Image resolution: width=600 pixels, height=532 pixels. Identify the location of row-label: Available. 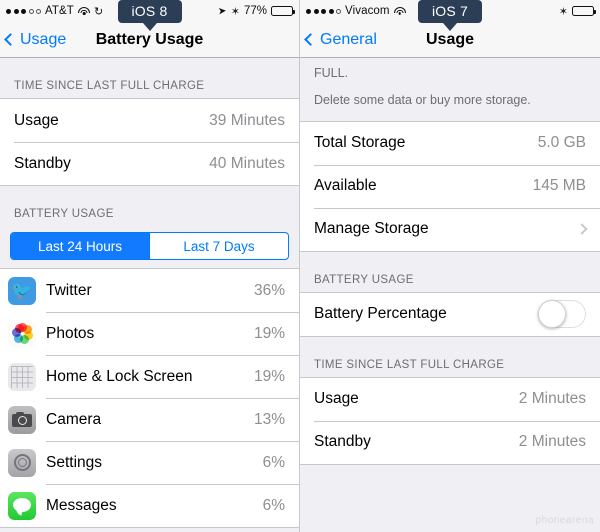
(345, 186).